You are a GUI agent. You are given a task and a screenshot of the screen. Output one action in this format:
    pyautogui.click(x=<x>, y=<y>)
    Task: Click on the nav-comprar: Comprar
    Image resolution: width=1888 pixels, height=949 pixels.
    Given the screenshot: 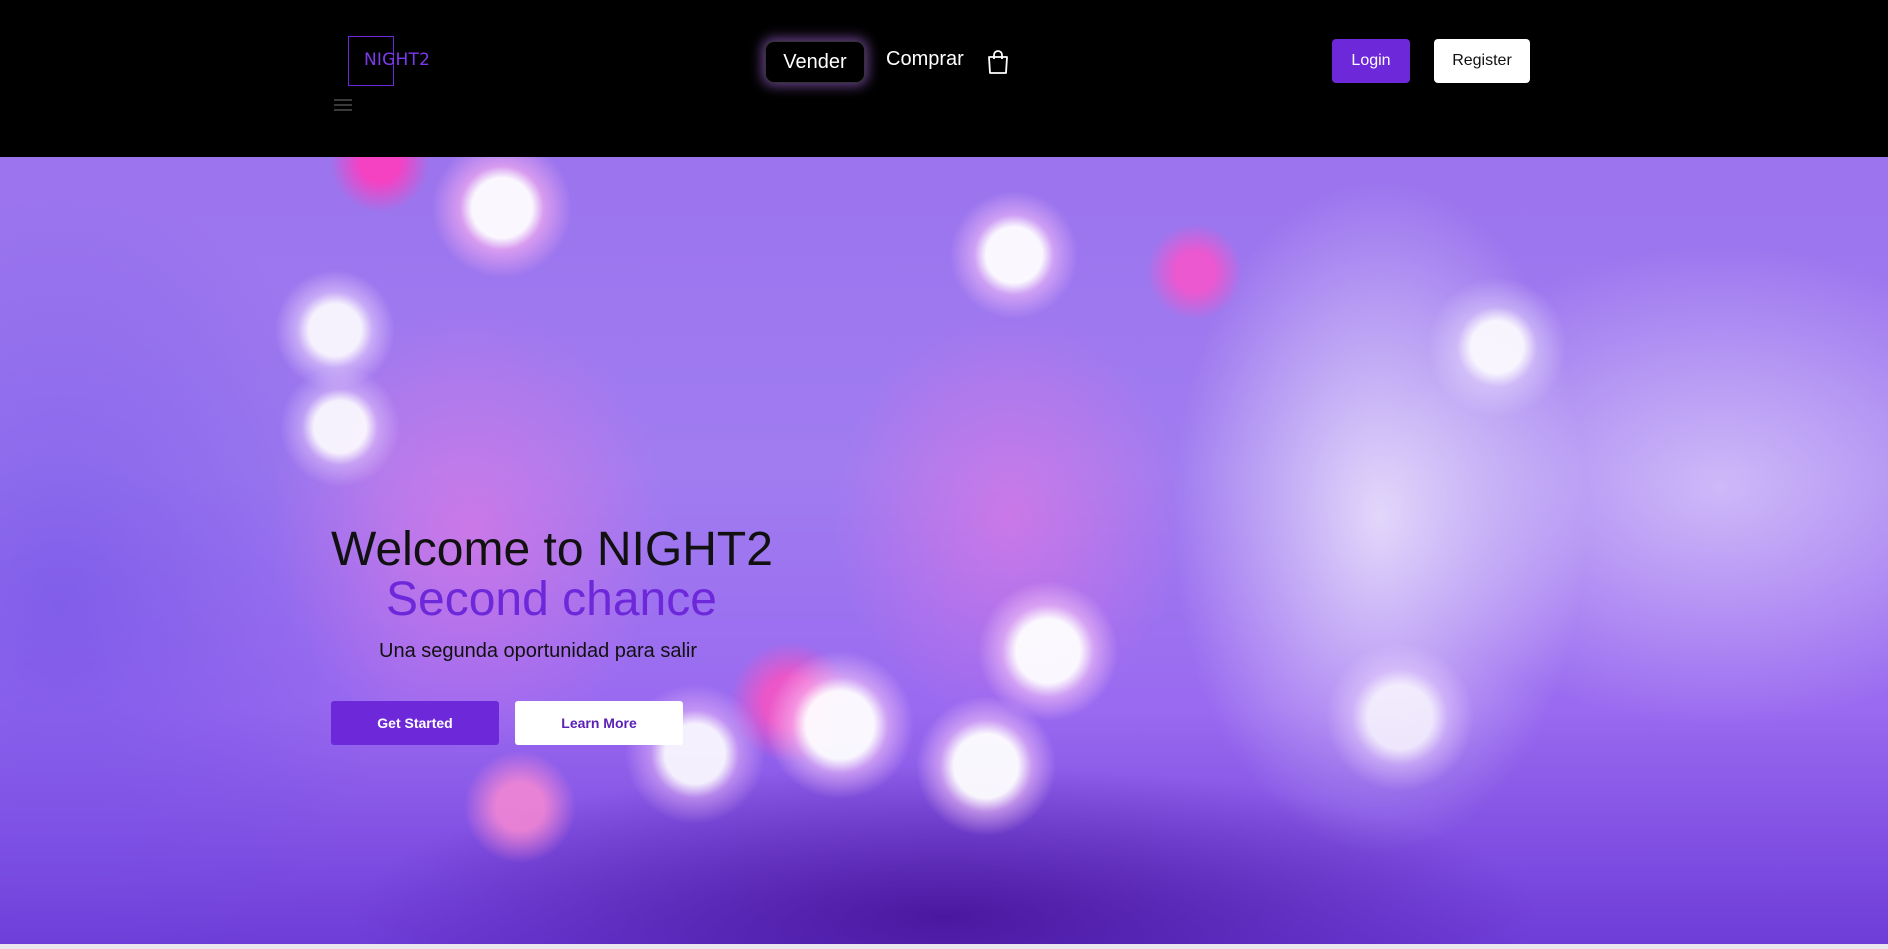 What is the action you would take?
    pyautogui.click(x=925, y=59)
    